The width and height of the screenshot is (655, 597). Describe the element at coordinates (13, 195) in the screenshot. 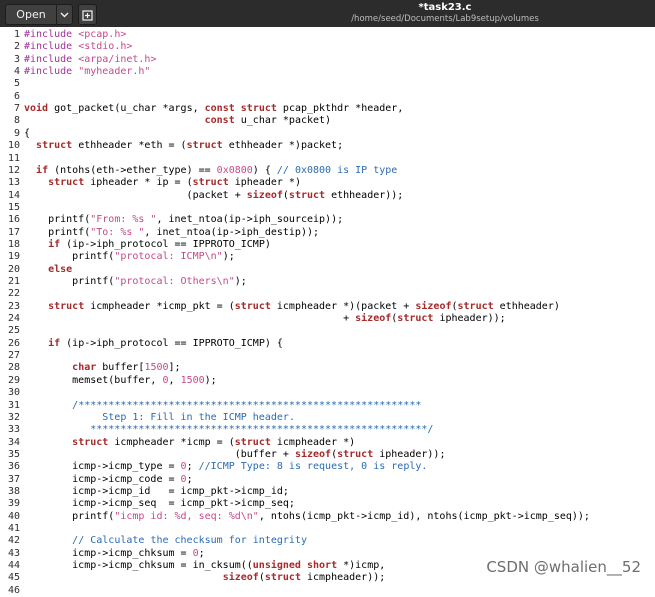

I see `line-number: 14` at that location.